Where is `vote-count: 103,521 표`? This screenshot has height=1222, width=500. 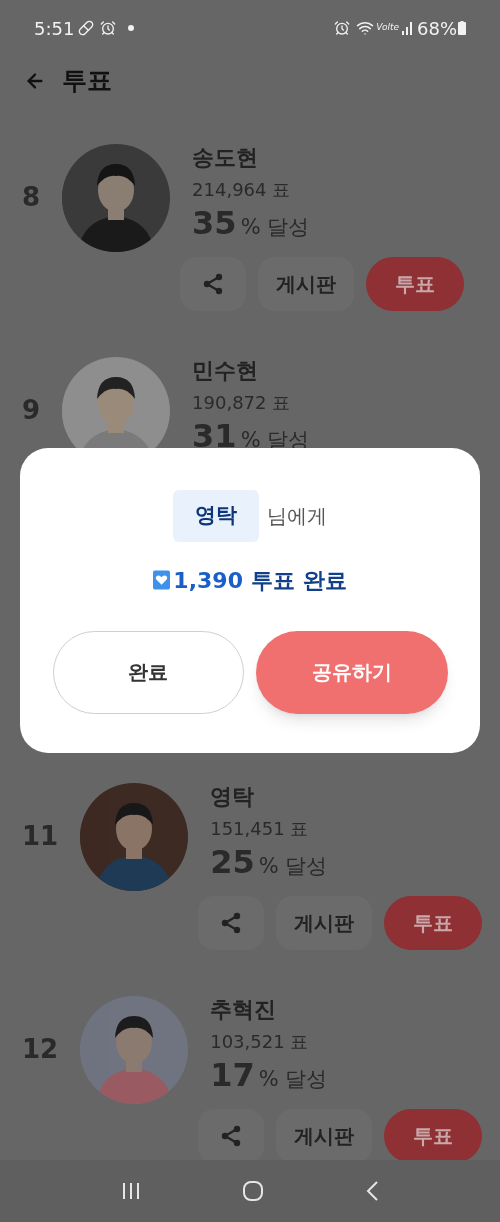 vote-count: 103,521 표 is located at coordinates (260, 1041).